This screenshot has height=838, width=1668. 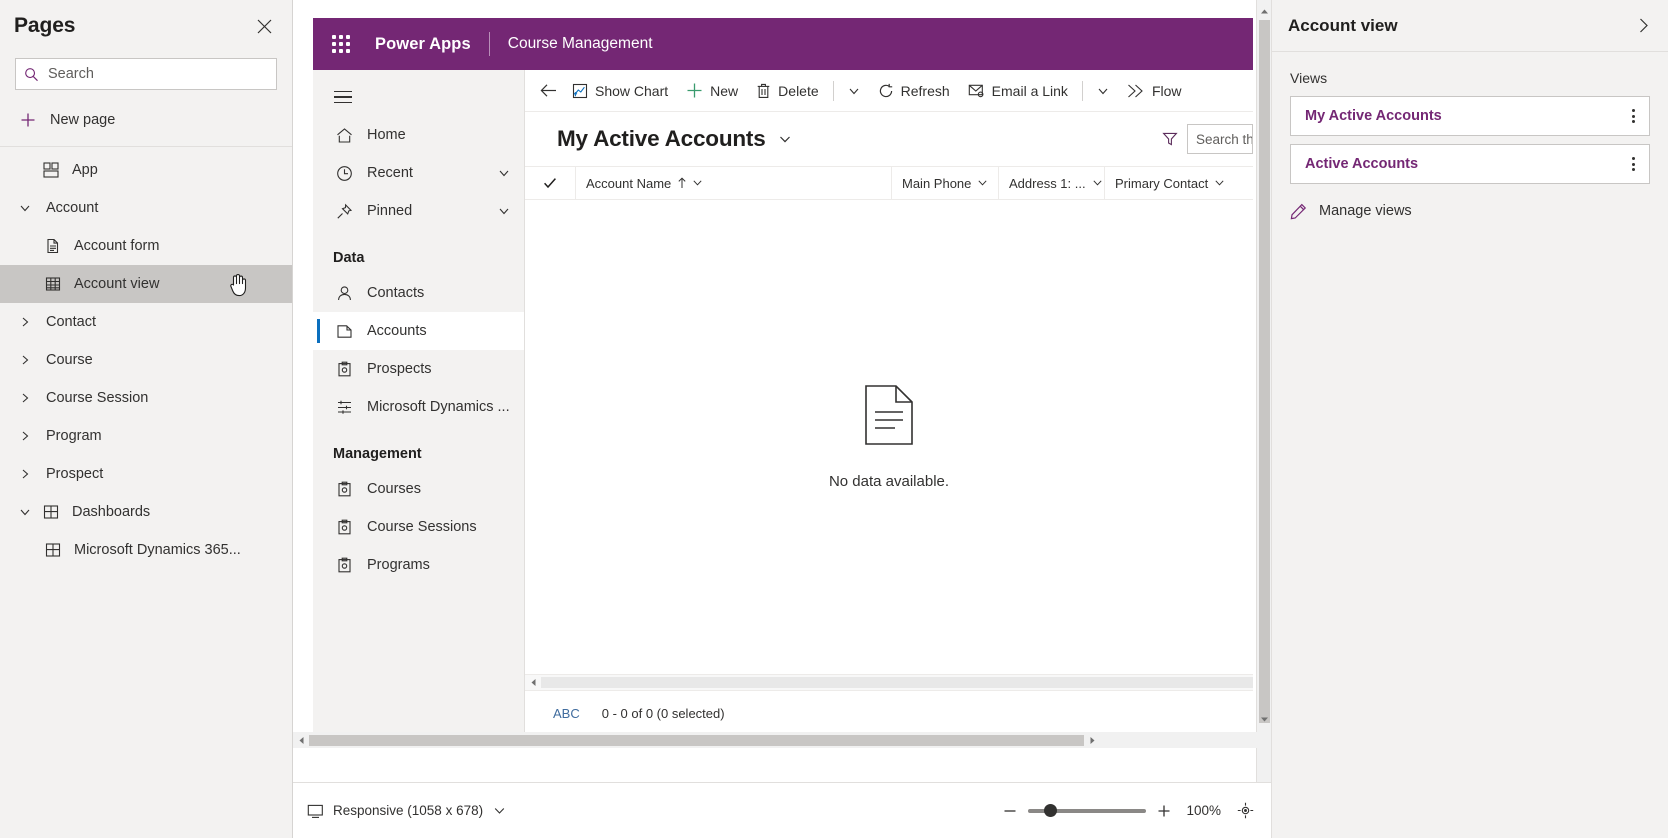 What do you see at coordinates (146, 474) in the screenshot?
I see `tree-item-prospect: Prospect` at bounding box center [146, 474].